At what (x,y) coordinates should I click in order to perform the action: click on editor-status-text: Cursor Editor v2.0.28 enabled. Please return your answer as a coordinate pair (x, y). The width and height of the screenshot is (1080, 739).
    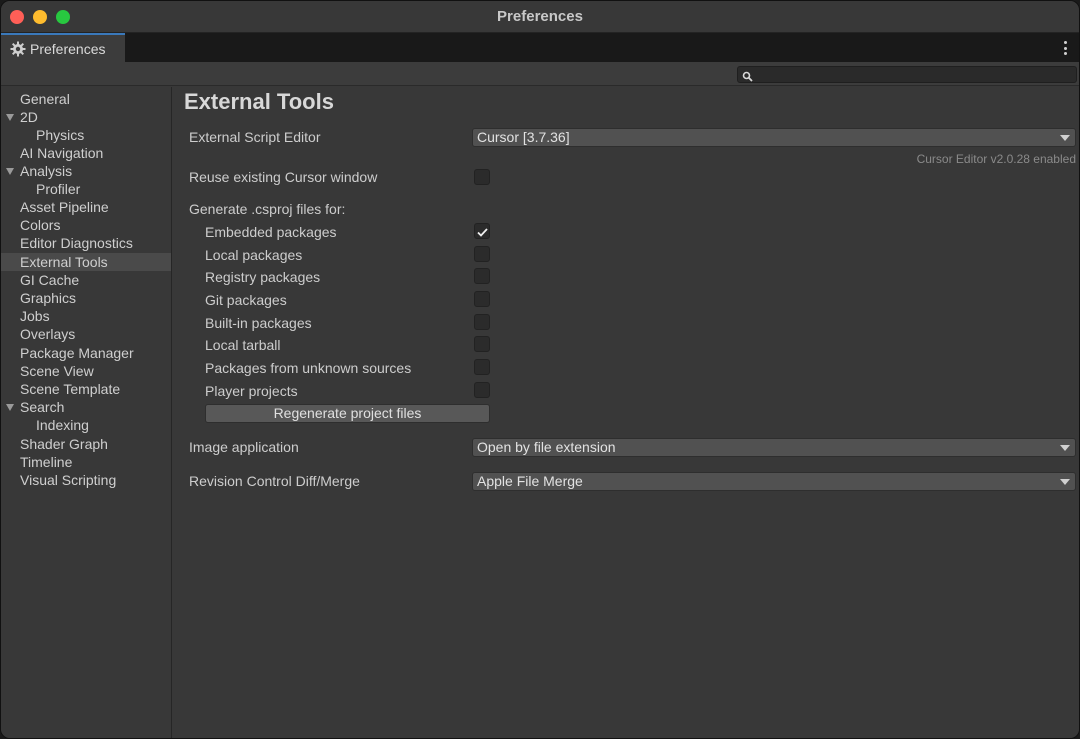
    Looking at the image, I should click on (996, 159).